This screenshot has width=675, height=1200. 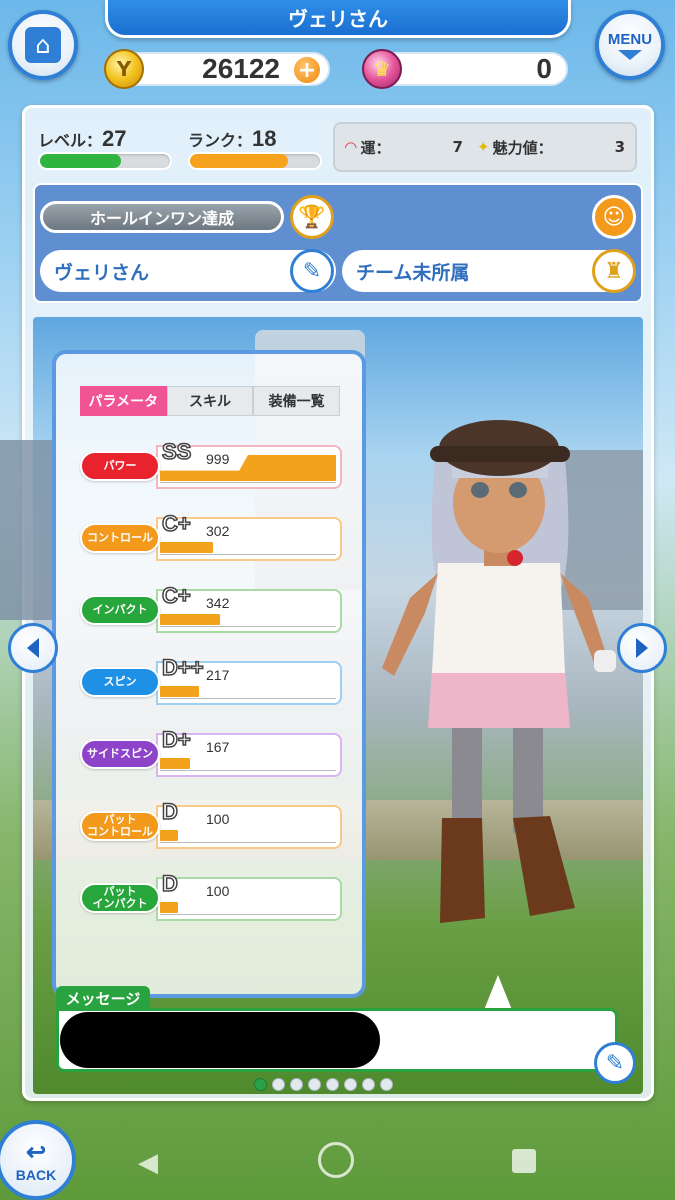 What do you see at coordinates (413, 272) in the screenshot?
I see `team-text: チーム未所属` at bounding box center [413, 272].